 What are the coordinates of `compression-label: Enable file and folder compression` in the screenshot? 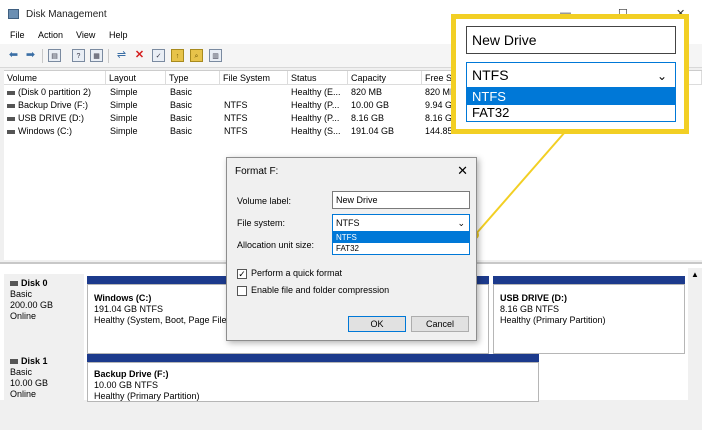 It's located at (320, 290).